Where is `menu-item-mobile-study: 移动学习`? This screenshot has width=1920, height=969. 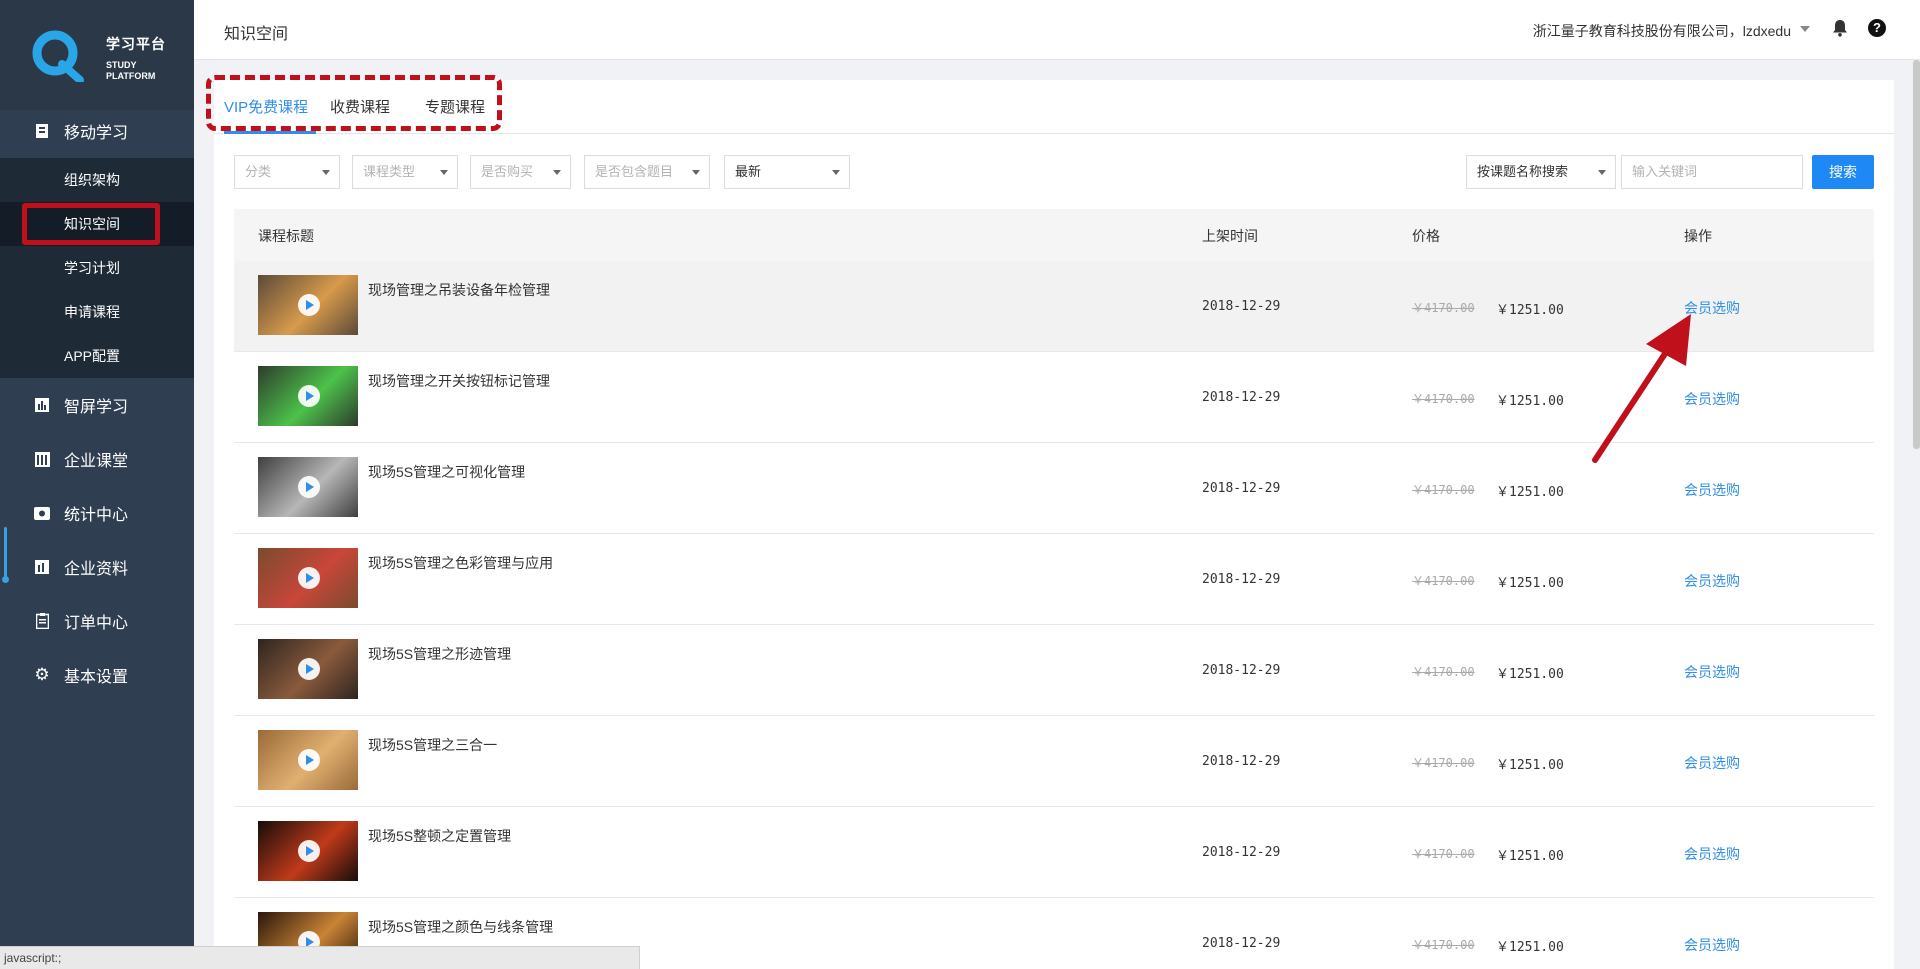 menu-item-mobile-study: 移动学习 is located at coordinates (97, 131).